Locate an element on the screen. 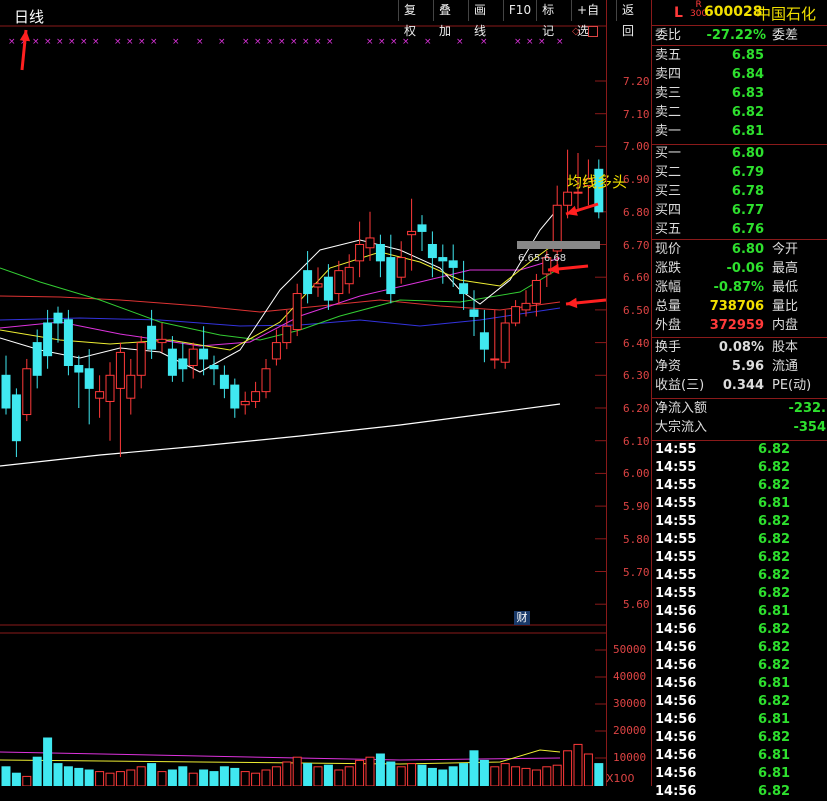 This screenshot has width=827, height=801. price-tick-label: 6.20 is located at coordinates (636, 408).